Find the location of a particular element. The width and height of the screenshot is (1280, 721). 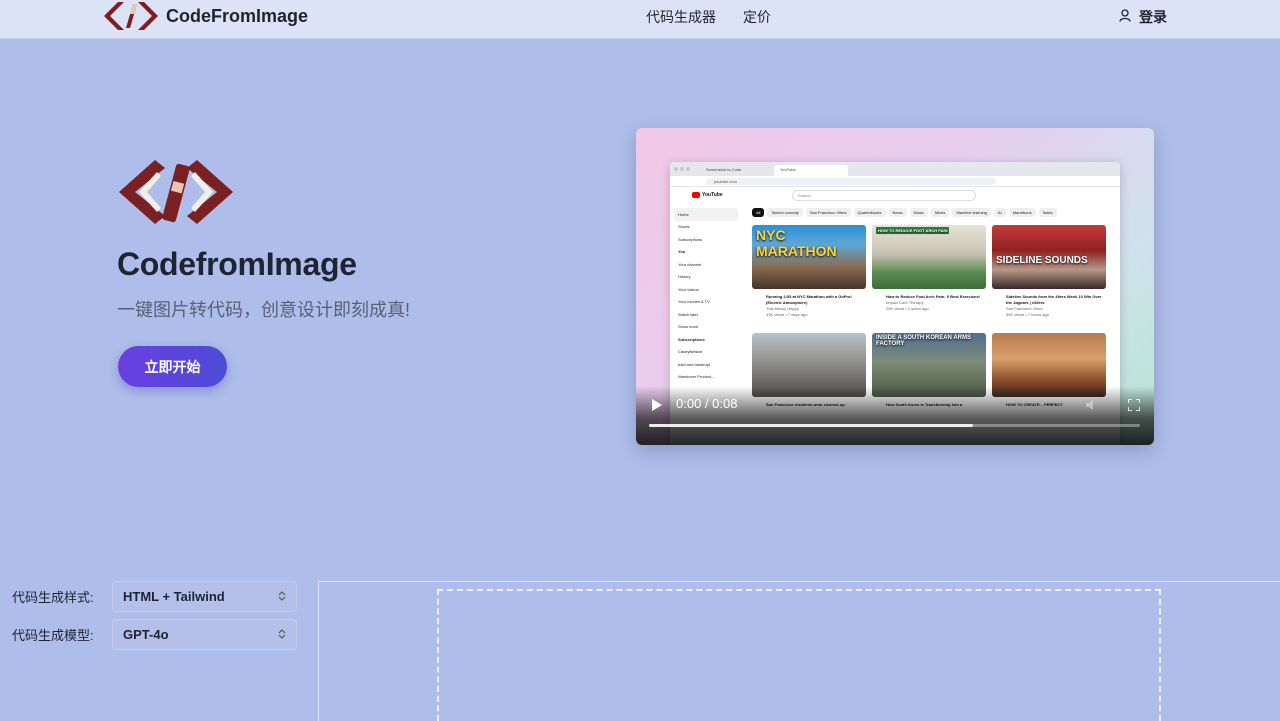

style-select: HTML + Tailwind is located at coordinates (204, 596).